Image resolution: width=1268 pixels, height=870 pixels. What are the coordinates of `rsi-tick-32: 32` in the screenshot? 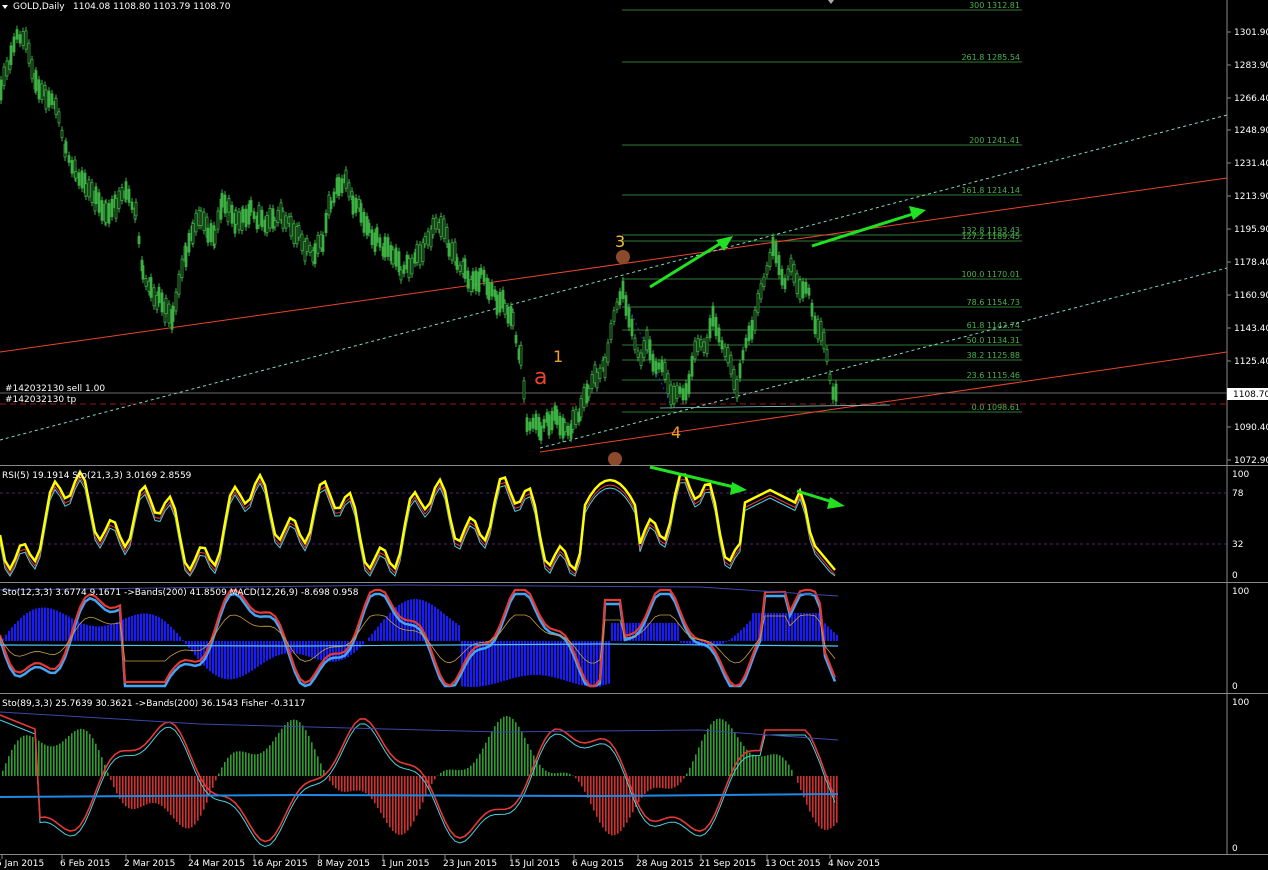 It's located at (1237, 545).